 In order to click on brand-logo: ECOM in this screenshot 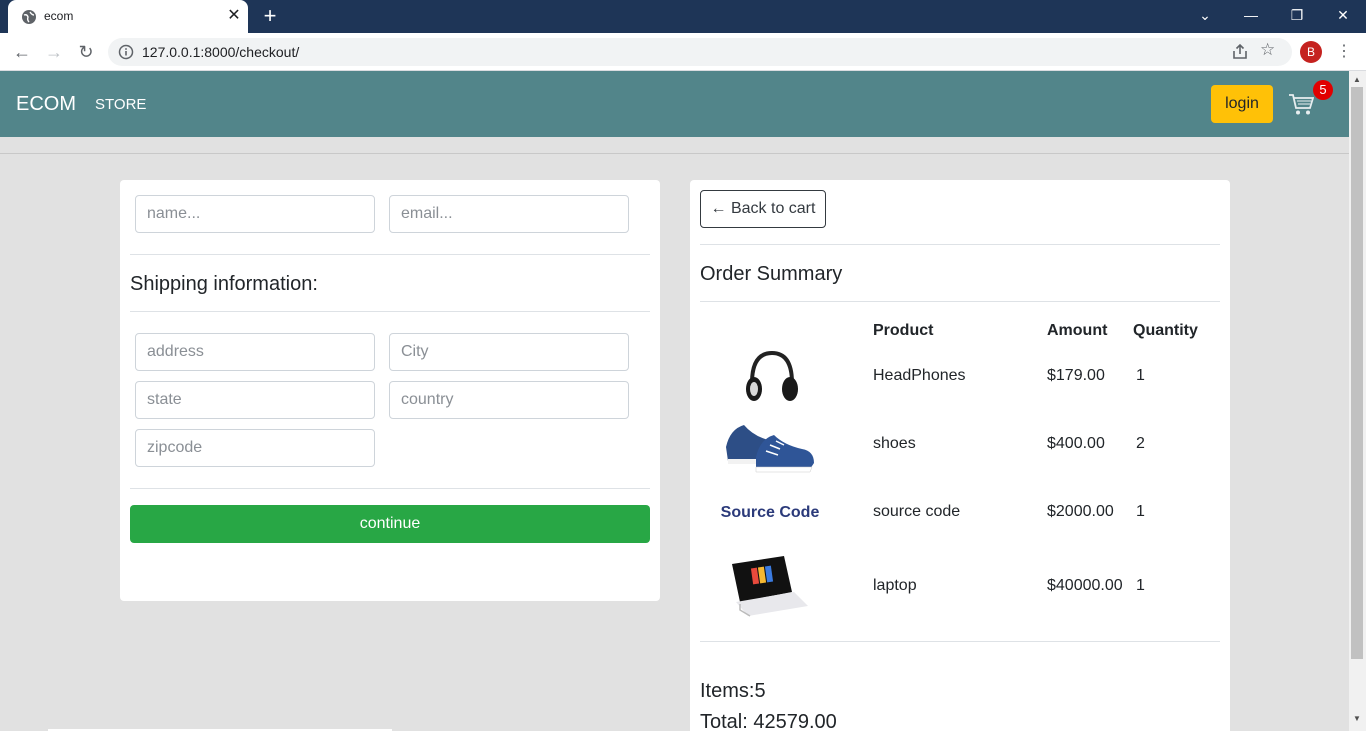, I will do `click(46, 104)`.